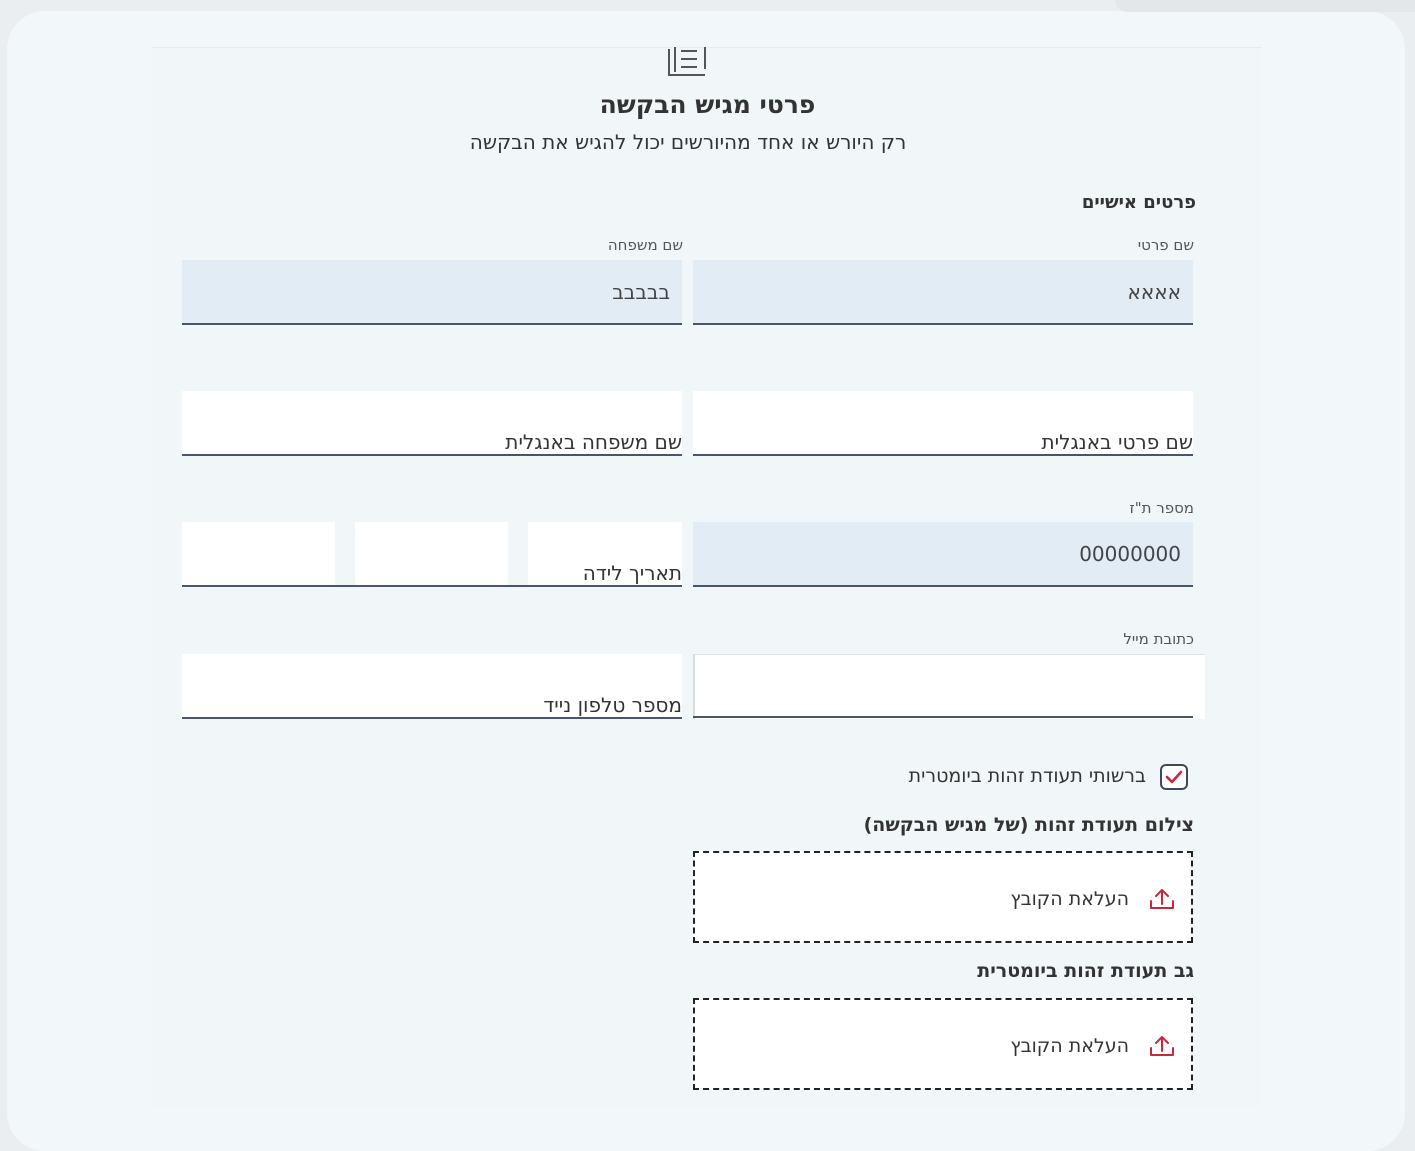  Describe the element at coordinates (949, 686) in the screenshot. I see `email-field` at that location.